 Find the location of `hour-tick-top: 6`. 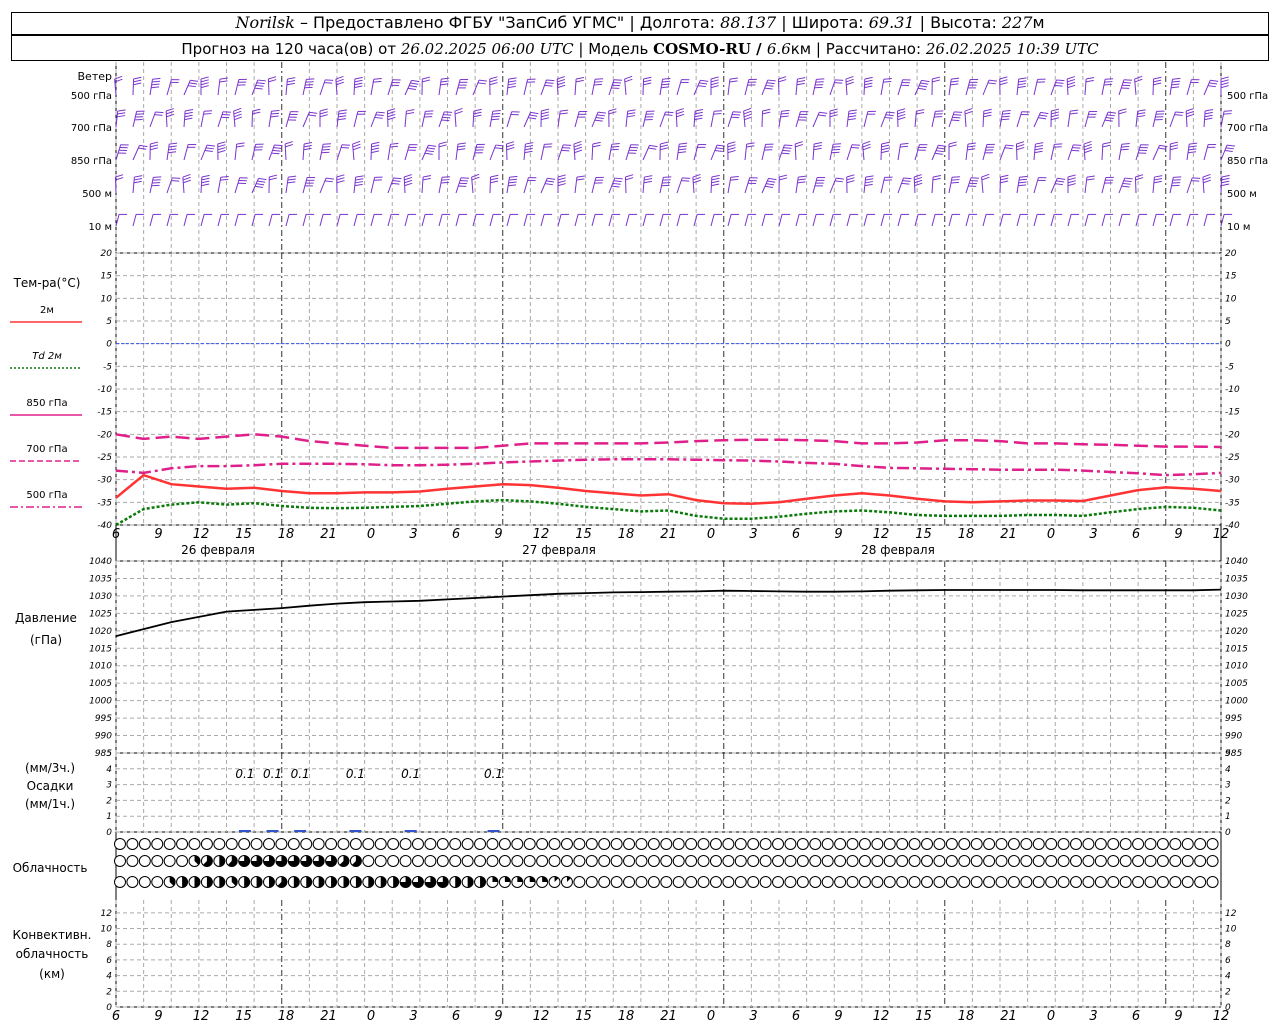

hour-tick-top: 6 is located at coordinates (1136, 534).